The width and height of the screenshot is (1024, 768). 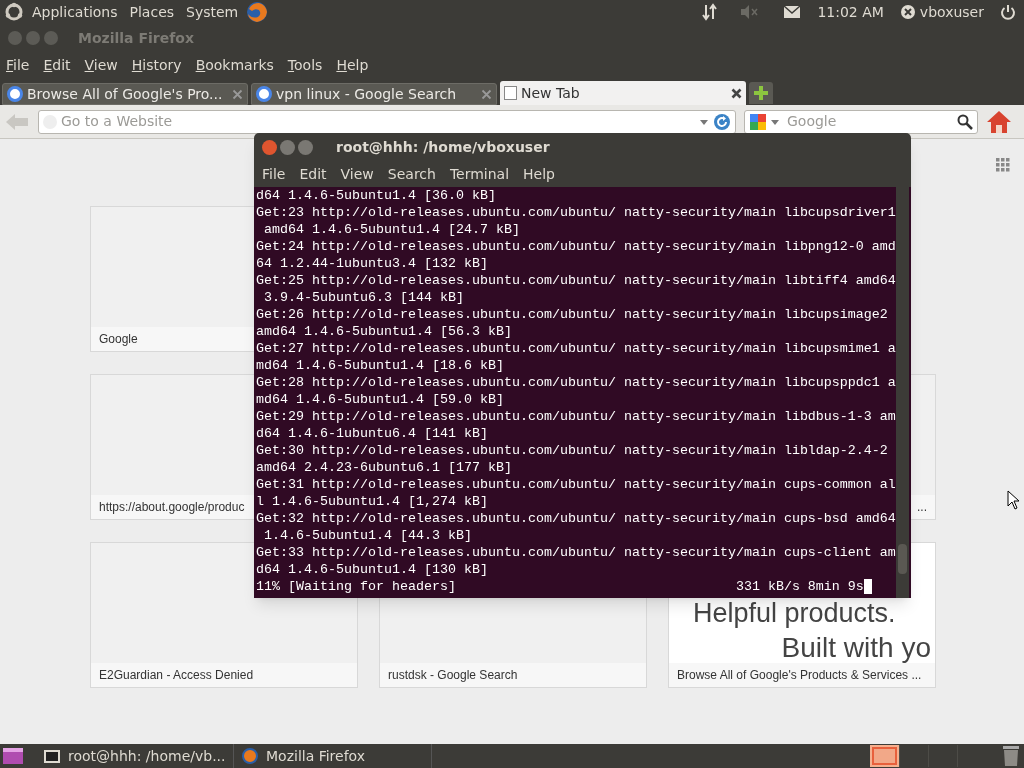 What do you see at coordinates (13, 756) in the screenshot?
I see `show-desktop-icon` at bounding box center [13, 756].